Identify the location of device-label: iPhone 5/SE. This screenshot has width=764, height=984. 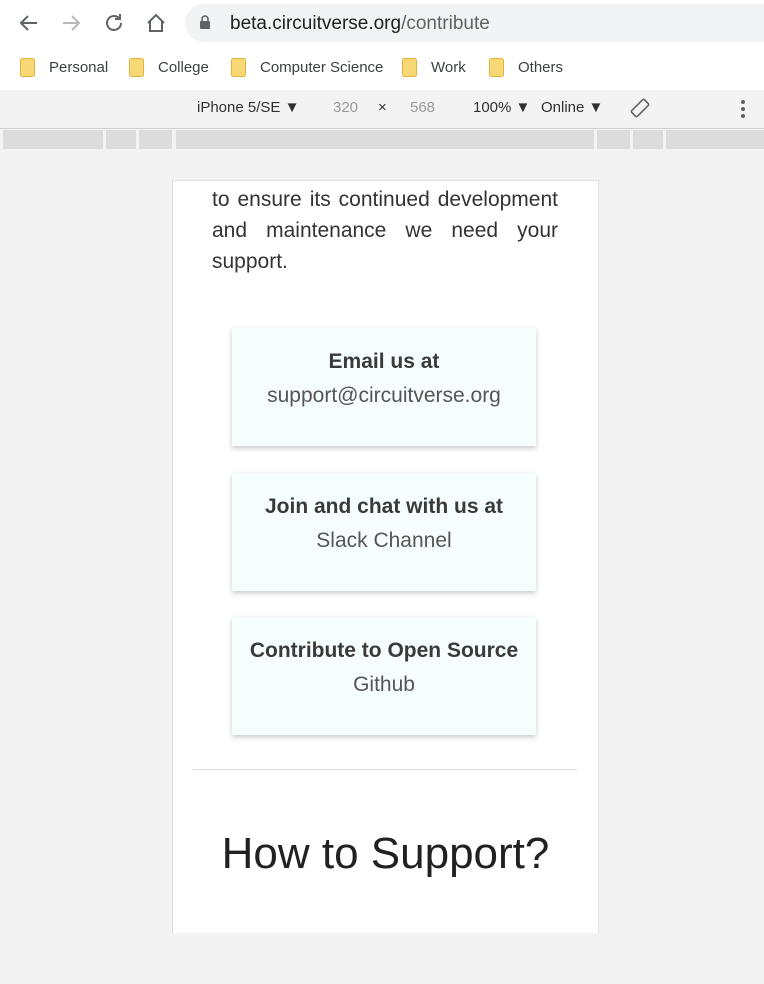
(239, 107).